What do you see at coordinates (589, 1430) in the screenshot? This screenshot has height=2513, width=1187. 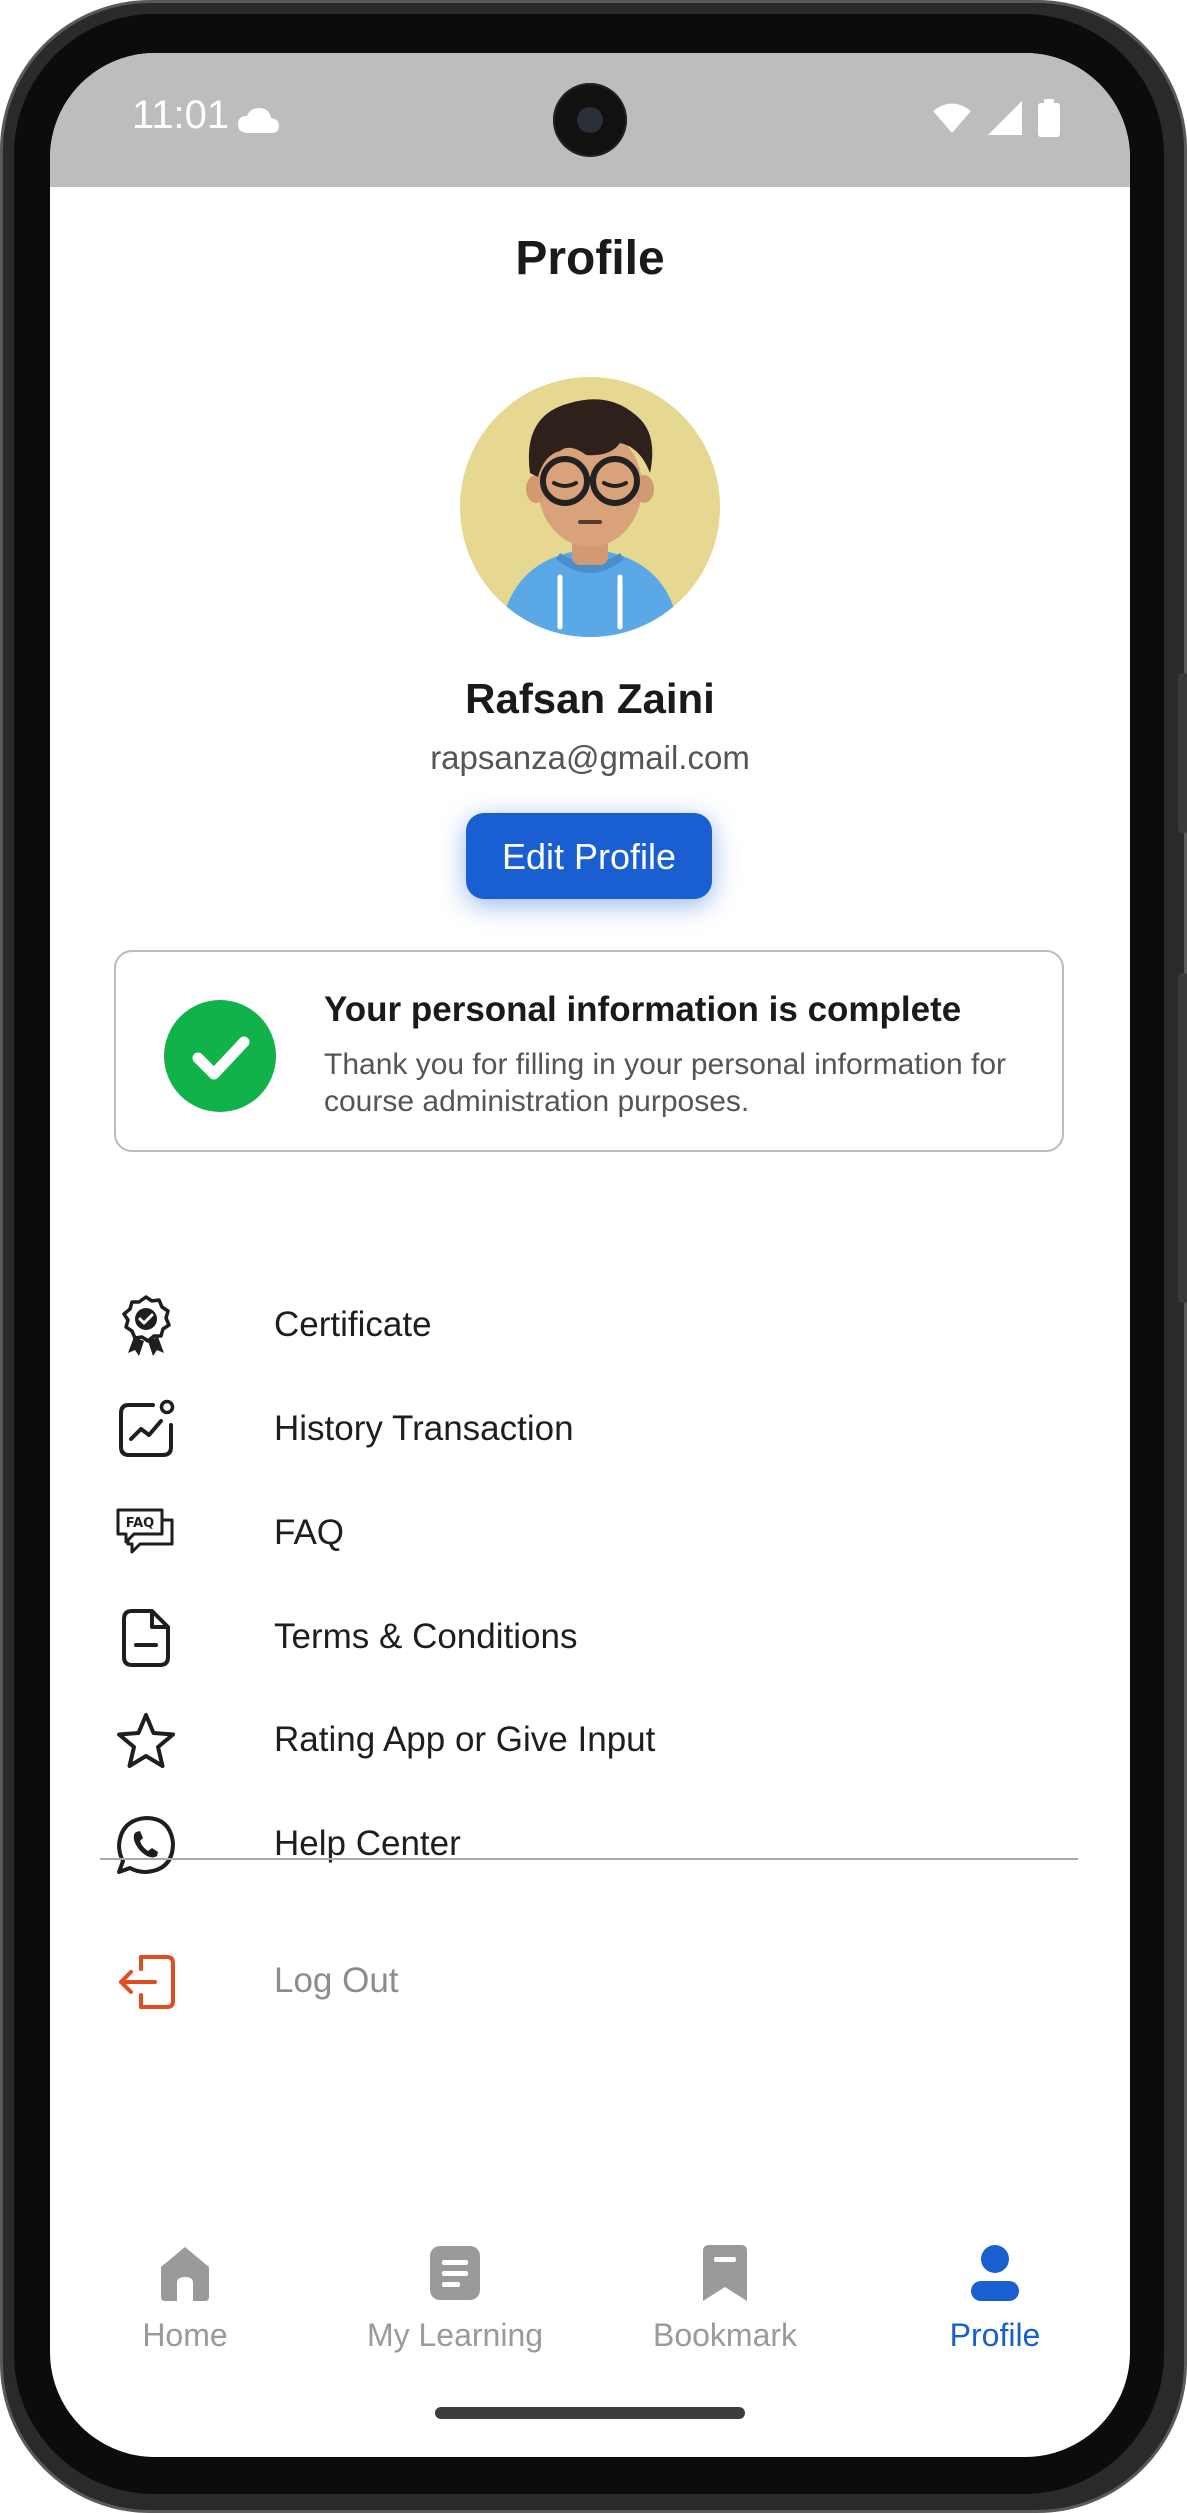 I see `menu-item-history-transaction: History Transaction` at bounding box center [589, 1430].